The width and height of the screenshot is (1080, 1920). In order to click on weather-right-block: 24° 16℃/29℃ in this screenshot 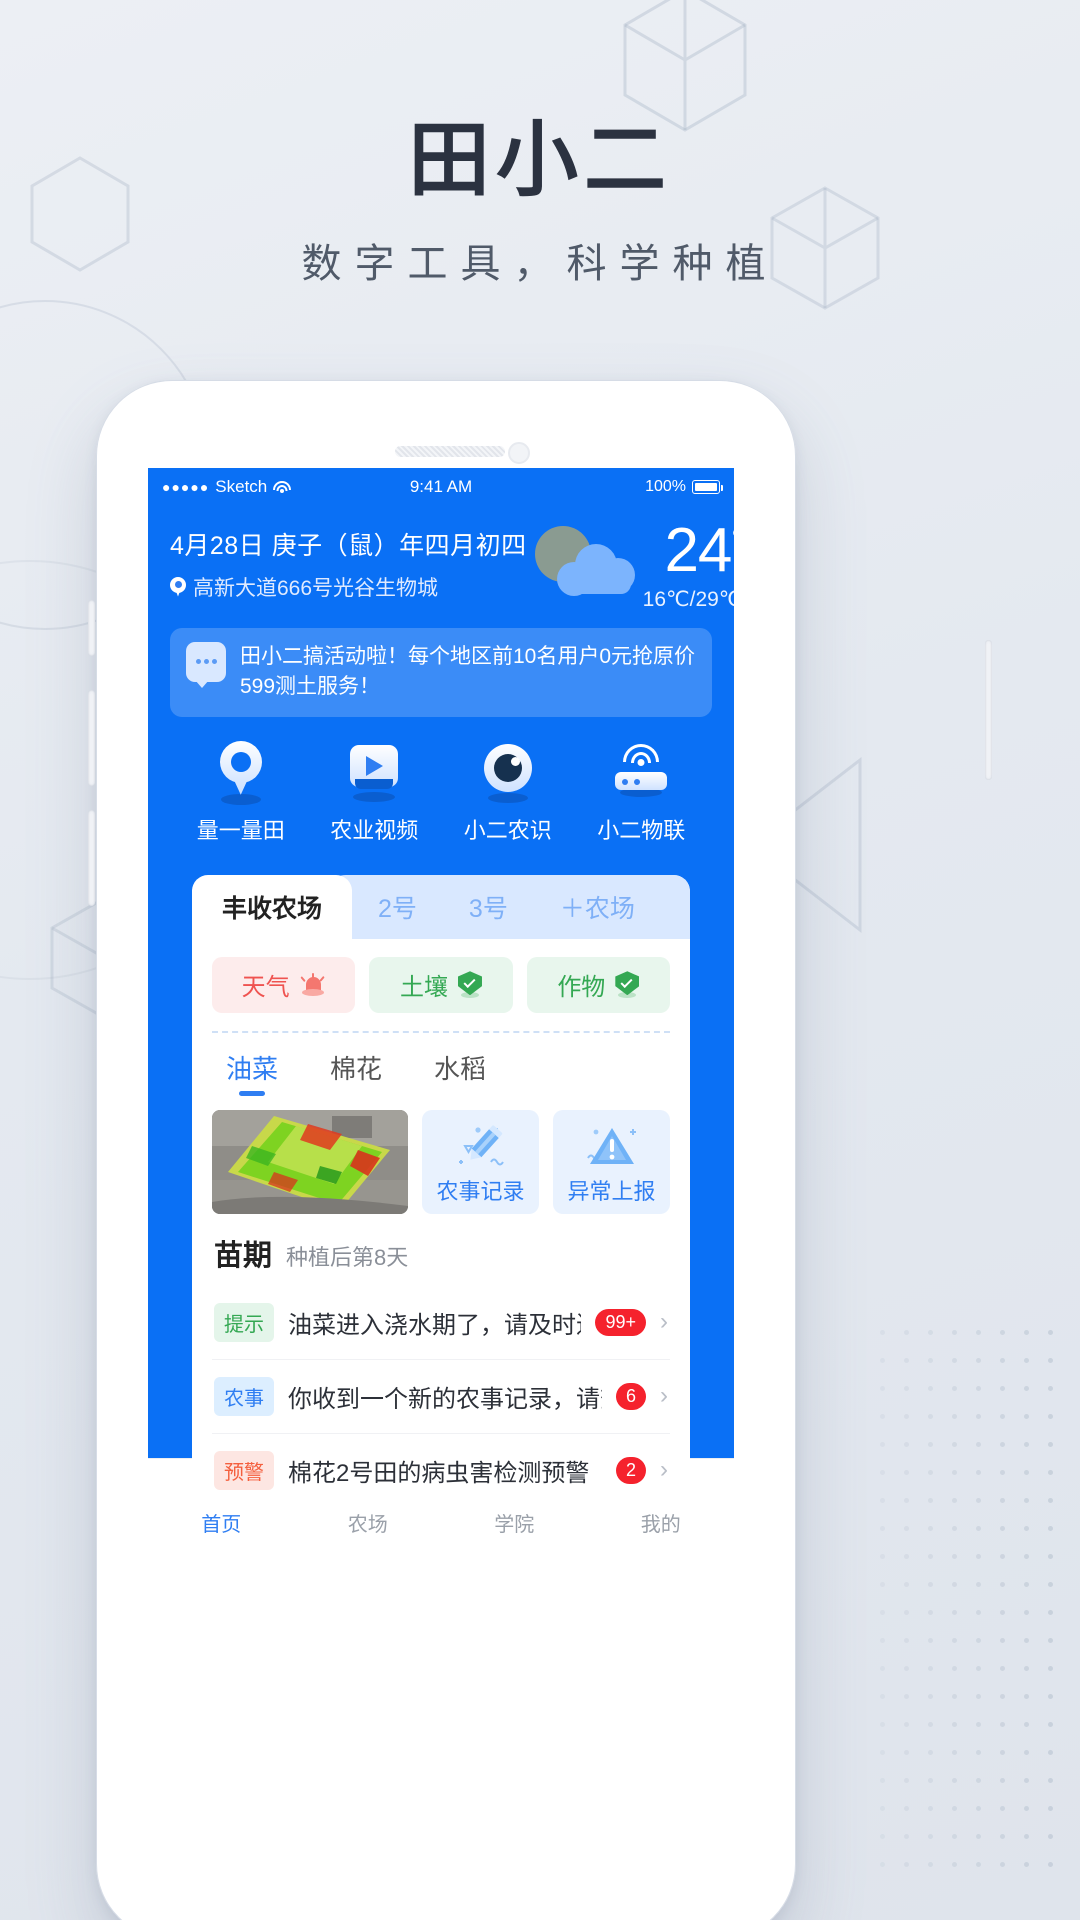, I will do `click(630, 566)`.